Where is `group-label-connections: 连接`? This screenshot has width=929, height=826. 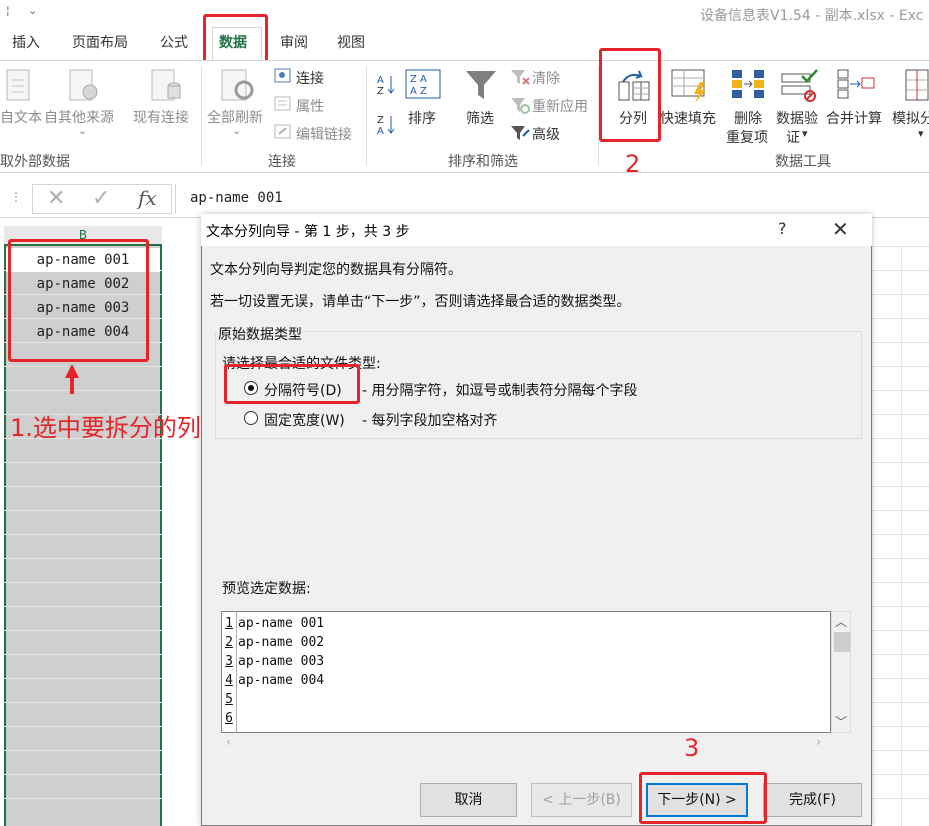
group-label-connections: 连接 is located at coordinates (282, 162).